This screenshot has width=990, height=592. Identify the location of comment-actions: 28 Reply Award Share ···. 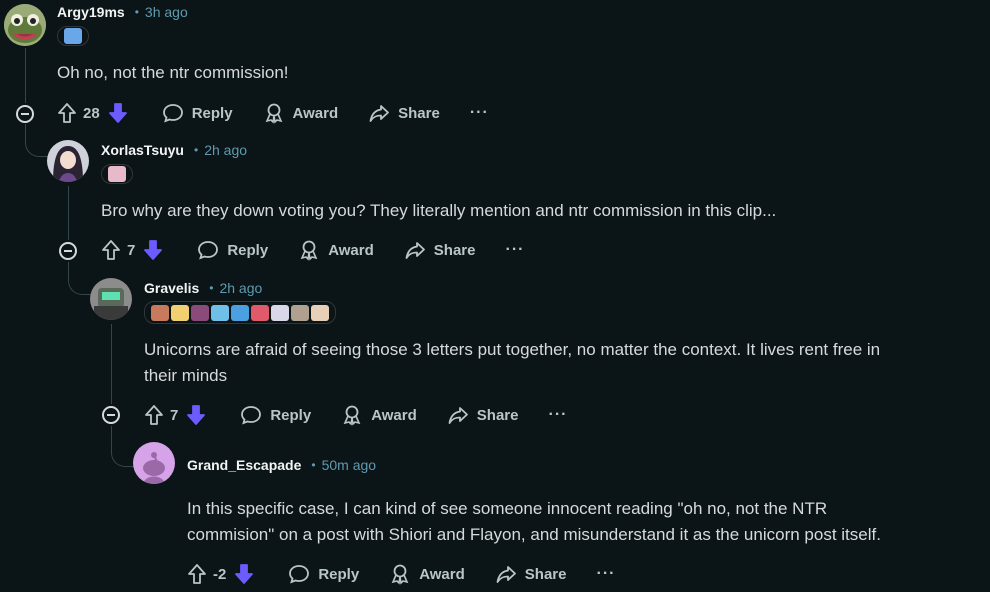
(273, 113).